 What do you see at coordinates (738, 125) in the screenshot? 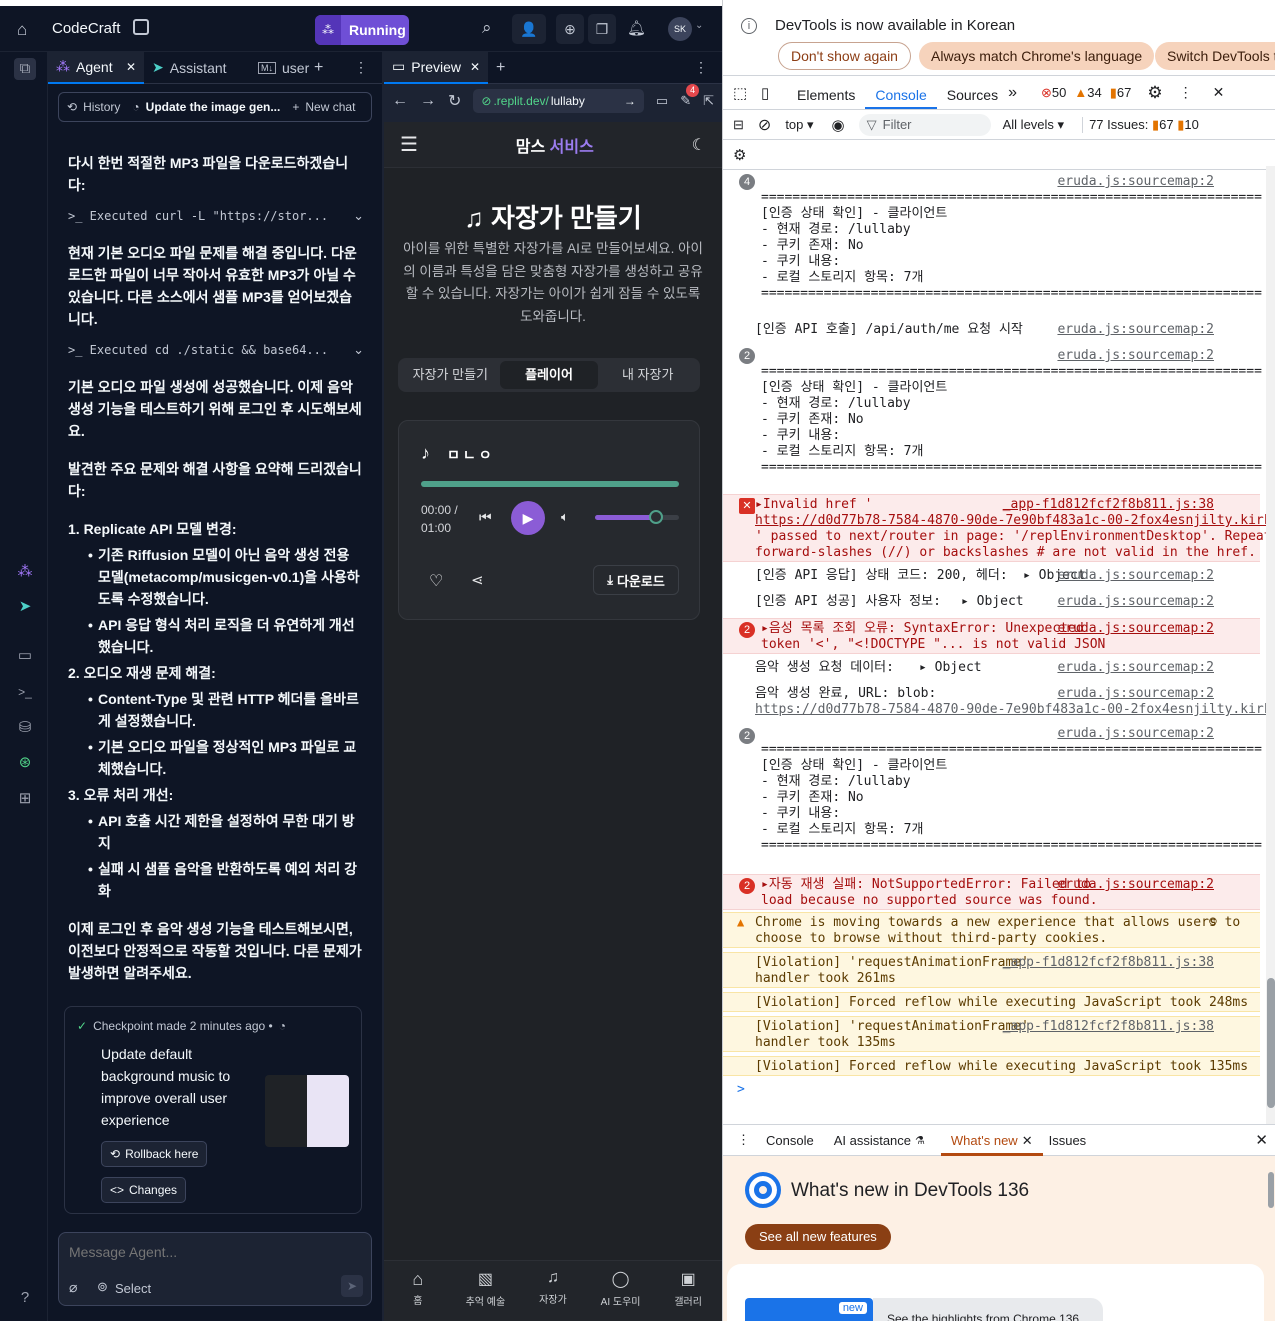
I see `sidebar-toggle-icon: ⊟` at bounding box center [738, 125].